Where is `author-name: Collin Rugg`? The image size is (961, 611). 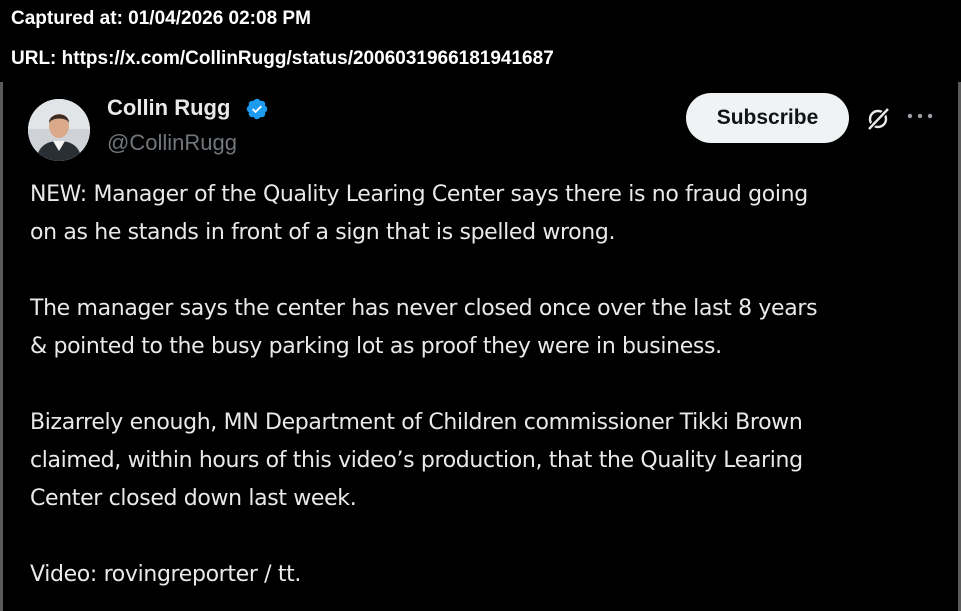 author-name: Collin Rugg is located at coordinates (168, 108).